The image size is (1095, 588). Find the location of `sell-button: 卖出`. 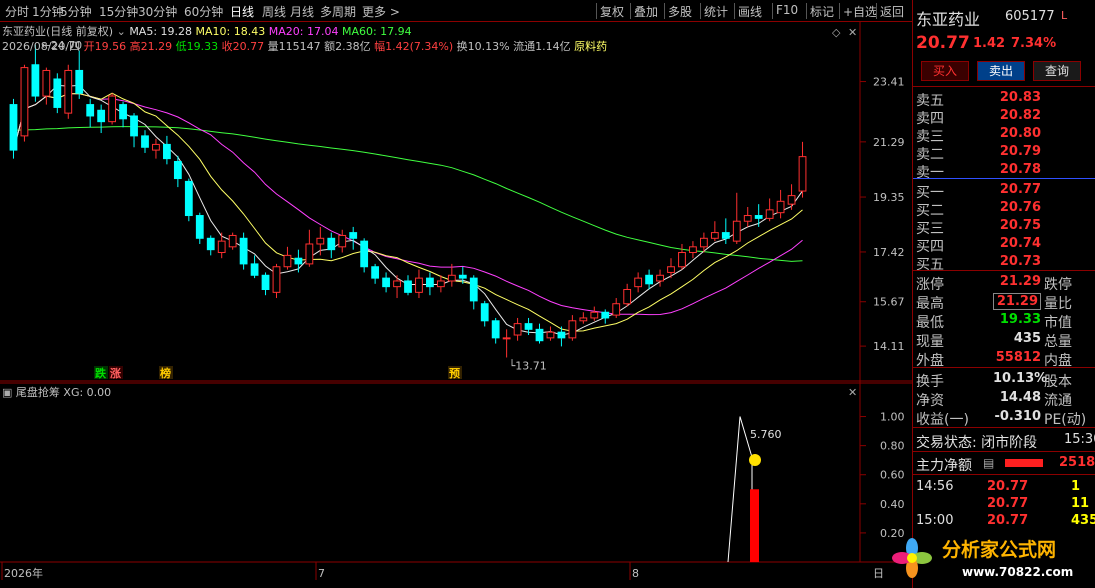

sell-button: 卖出 is located at coordinates (1001, 71).